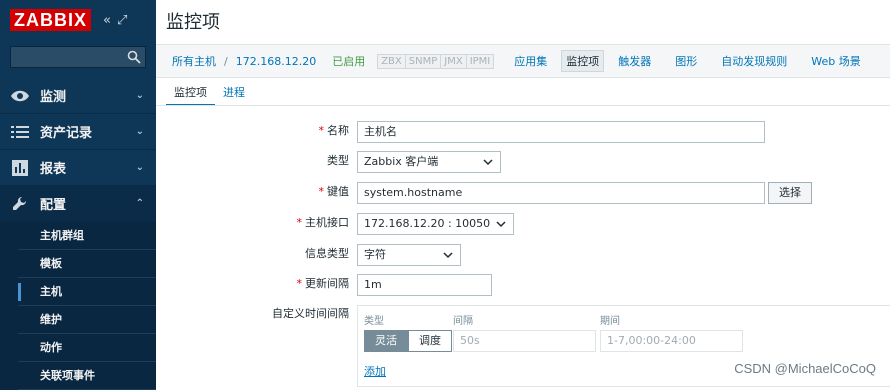 This screenshot has height=390, width=890. What do you see at coordinates (87, 264) in the screenshot?
I see `submenu-item-templates: 模板` at bounding box center [87, 264].